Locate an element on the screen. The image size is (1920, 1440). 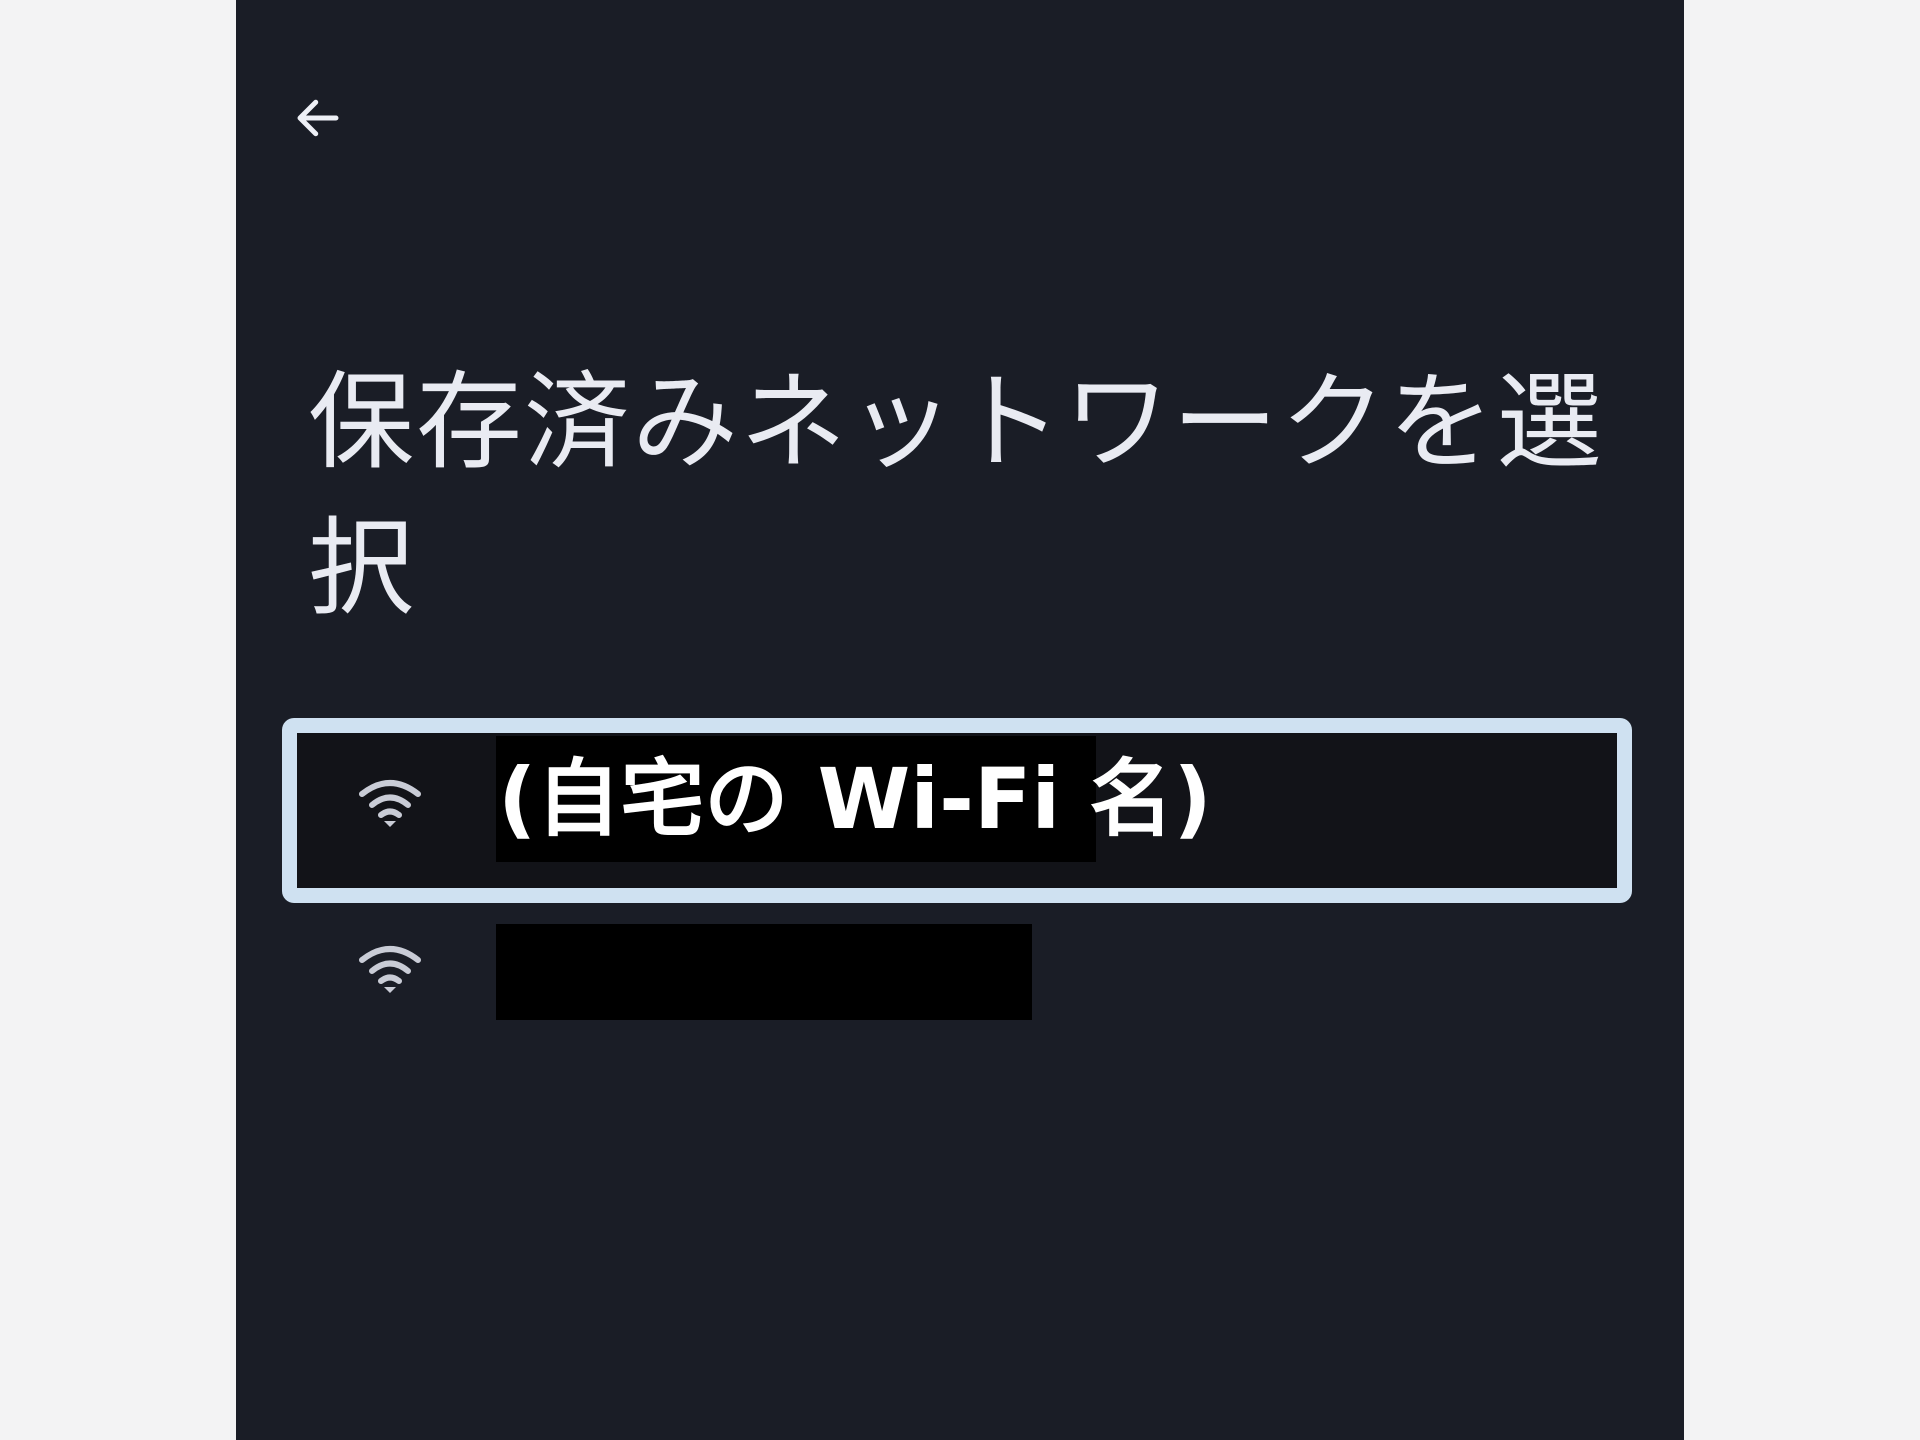
network-name-container: (自宅の Wi-Fi 名) is located at coordinates (854, 799).